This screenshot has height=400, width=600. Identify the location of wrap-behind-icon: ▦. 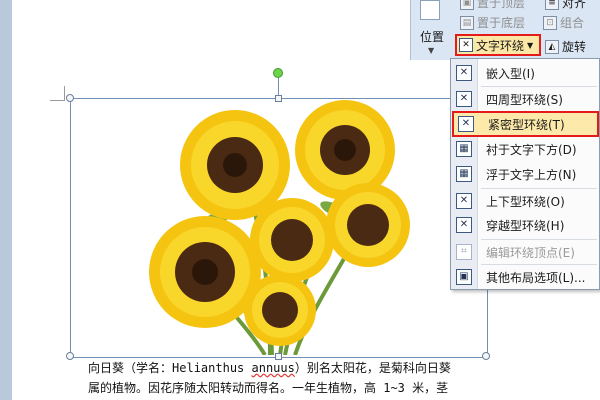
(464, 149).